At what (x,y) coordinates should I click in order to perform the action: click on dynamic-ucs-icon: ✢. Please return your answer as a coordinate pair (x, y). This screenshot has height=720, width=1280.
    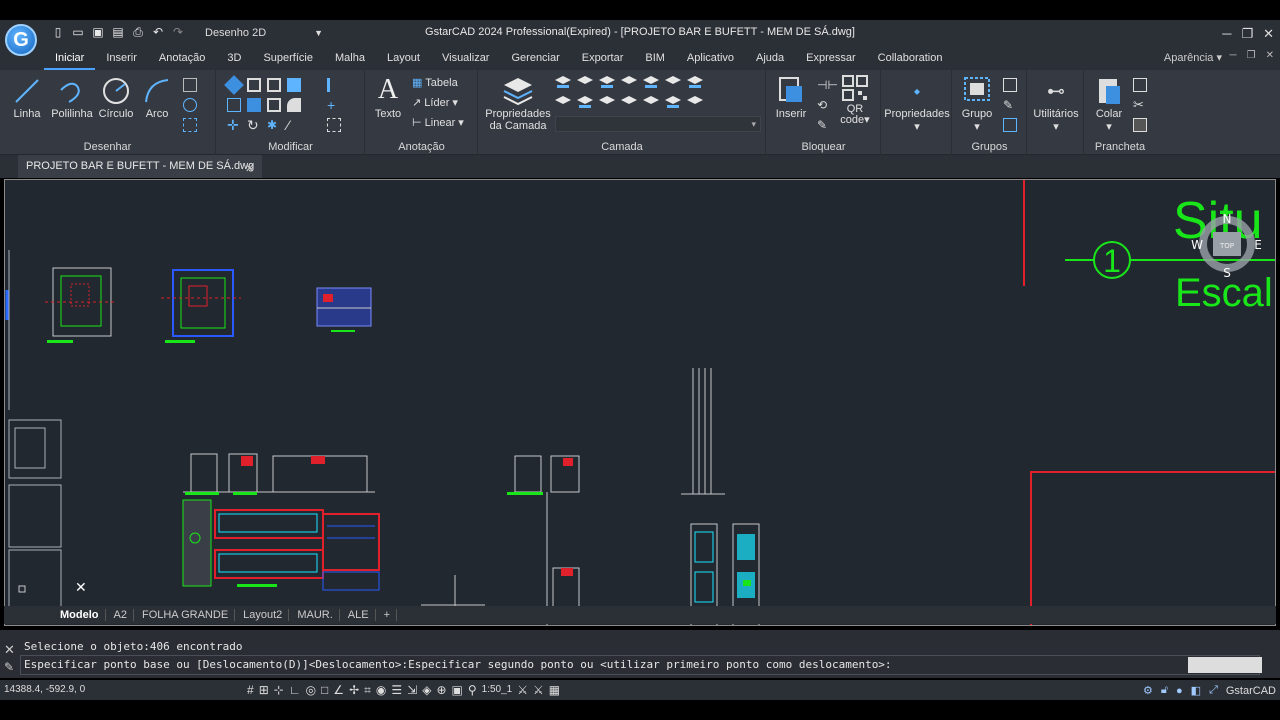
    Looking at the image, I should click on (354, 690).